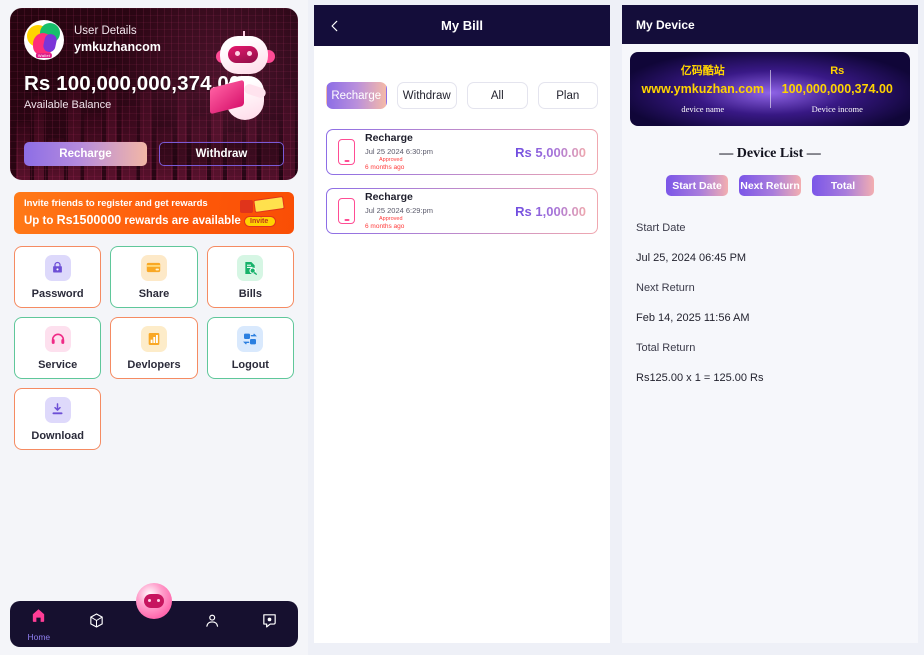 The width and height of the screenshot is (924, 655). What do you see at coordinates (702, 70) in the screenshot?
I see `device-name-cn: 亿码酷站` at bounding box center [702, 70].